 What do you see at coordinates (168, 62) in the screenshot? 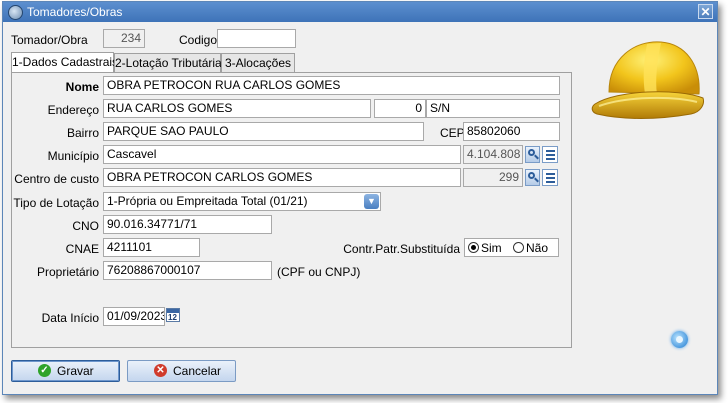
I see `tab-lotacao-tributaria: 2-Lotação Tributária` at bounding box center [168, 62].